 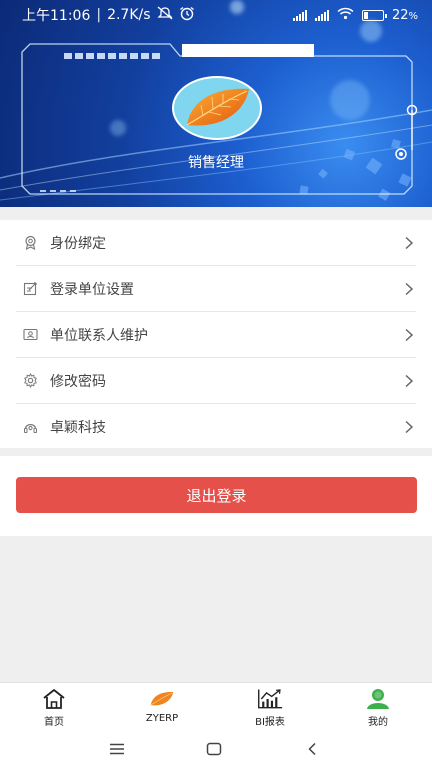 I want to click on menu-item-label: 单位联系人维护, so click(x=99, y=335).